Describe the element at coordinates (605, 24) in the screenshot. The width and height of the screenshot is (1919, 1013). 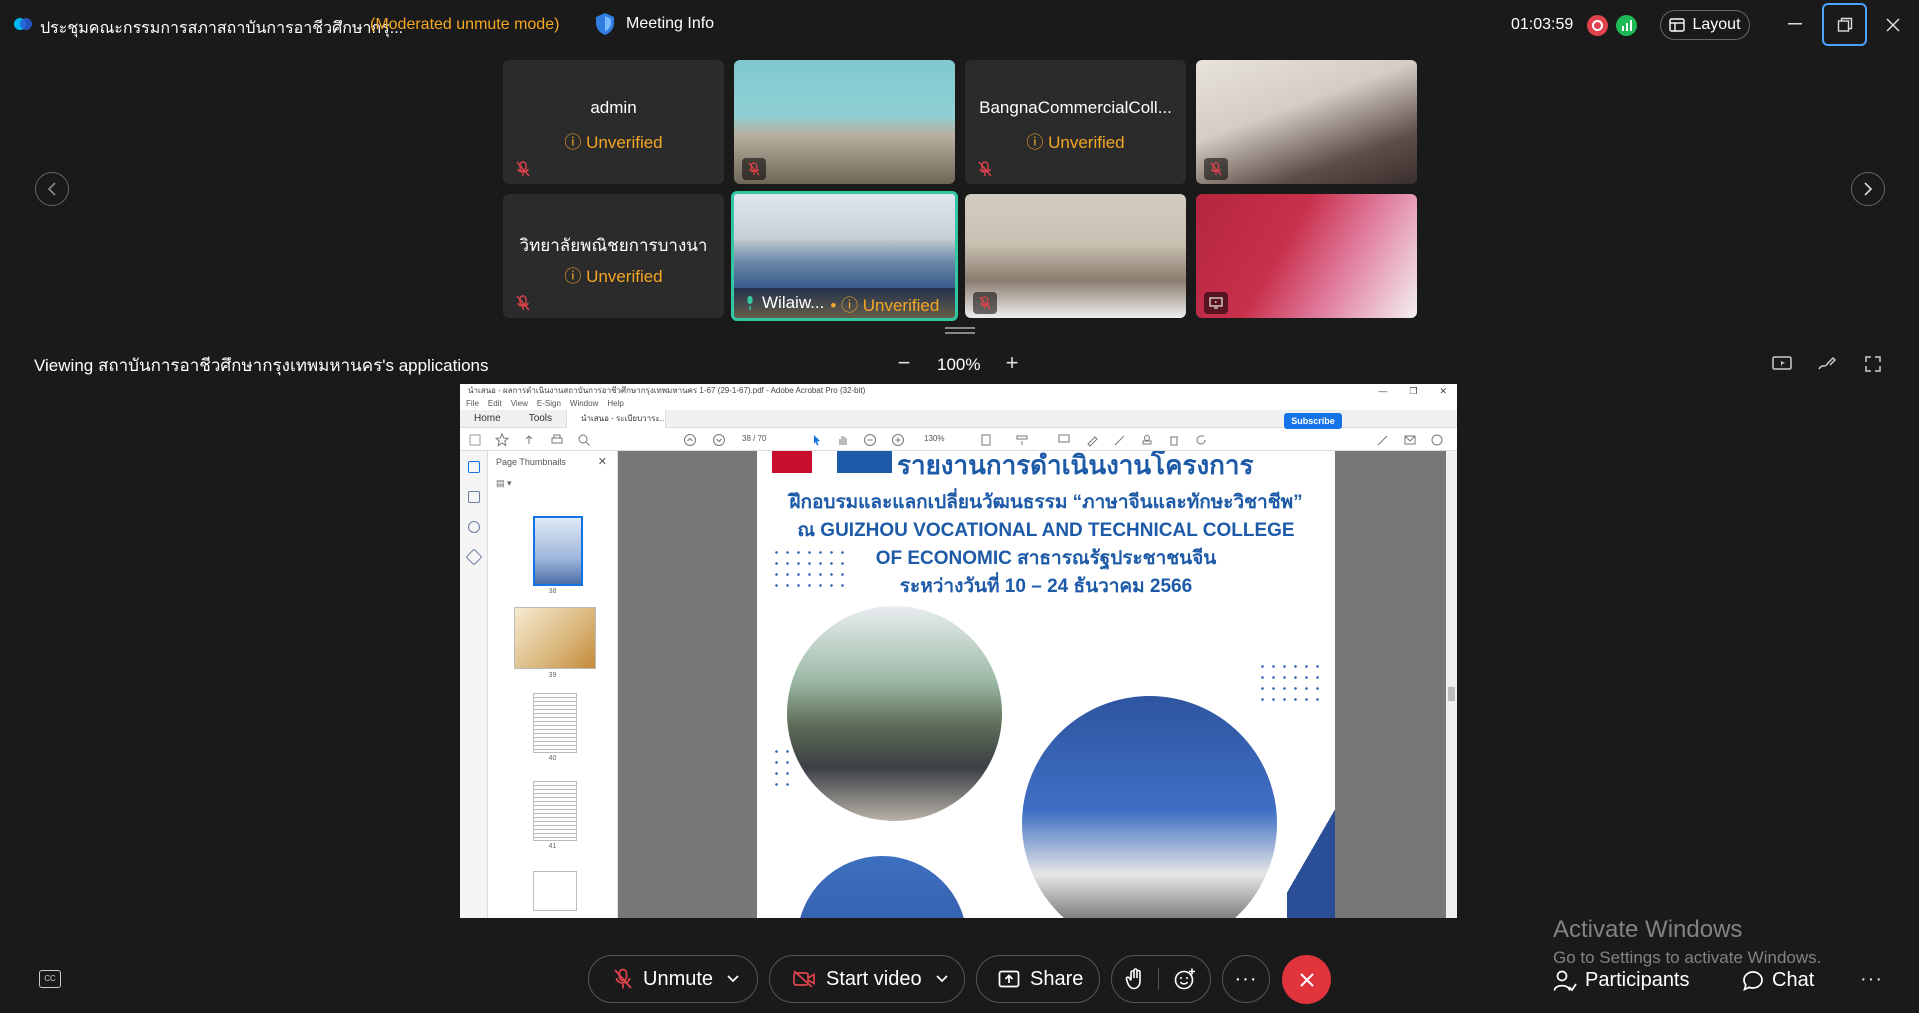
I see `shield-icon` at that location.